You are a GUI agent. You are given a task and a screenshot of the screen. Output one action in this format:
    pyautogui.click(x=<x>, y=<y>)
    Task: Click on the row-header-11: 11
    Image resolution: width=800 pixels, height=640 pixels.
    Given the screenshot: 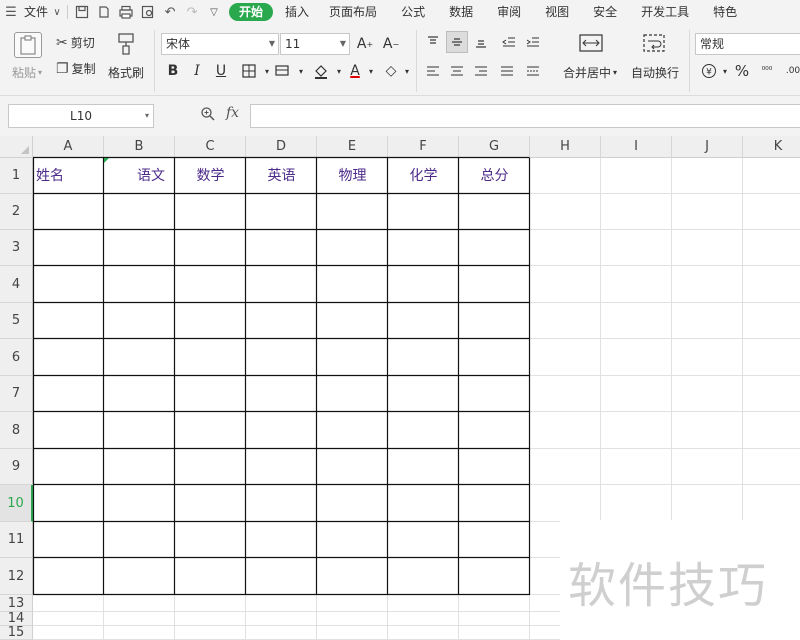 What is the action you would take?
    pyautogui.click(x=16, y=540)
    